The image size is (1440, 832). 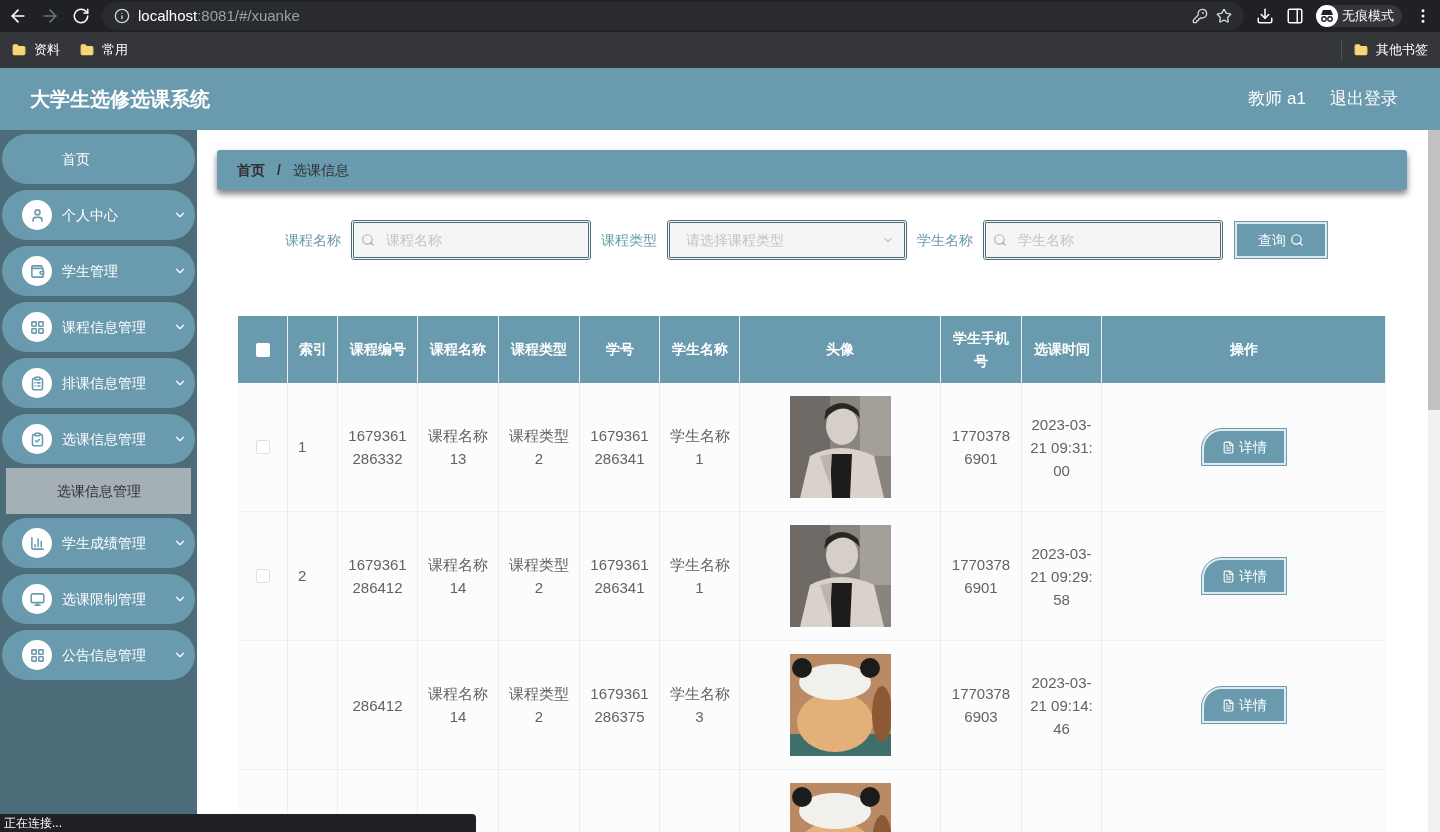 What do you see at coordinates (98, 655) in the screenshot?
I see `menu-item: 公告信息管理` at bounding box center [98, 655].